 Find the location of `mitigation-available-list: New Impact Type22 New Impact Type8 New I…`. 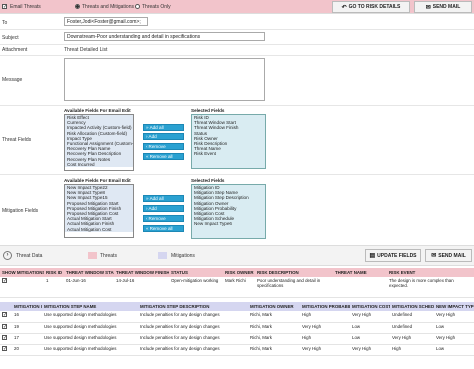

mitigation-available-list: New Impact Type22 New Impact Type8 New I… is located at coordinates (99, 211).